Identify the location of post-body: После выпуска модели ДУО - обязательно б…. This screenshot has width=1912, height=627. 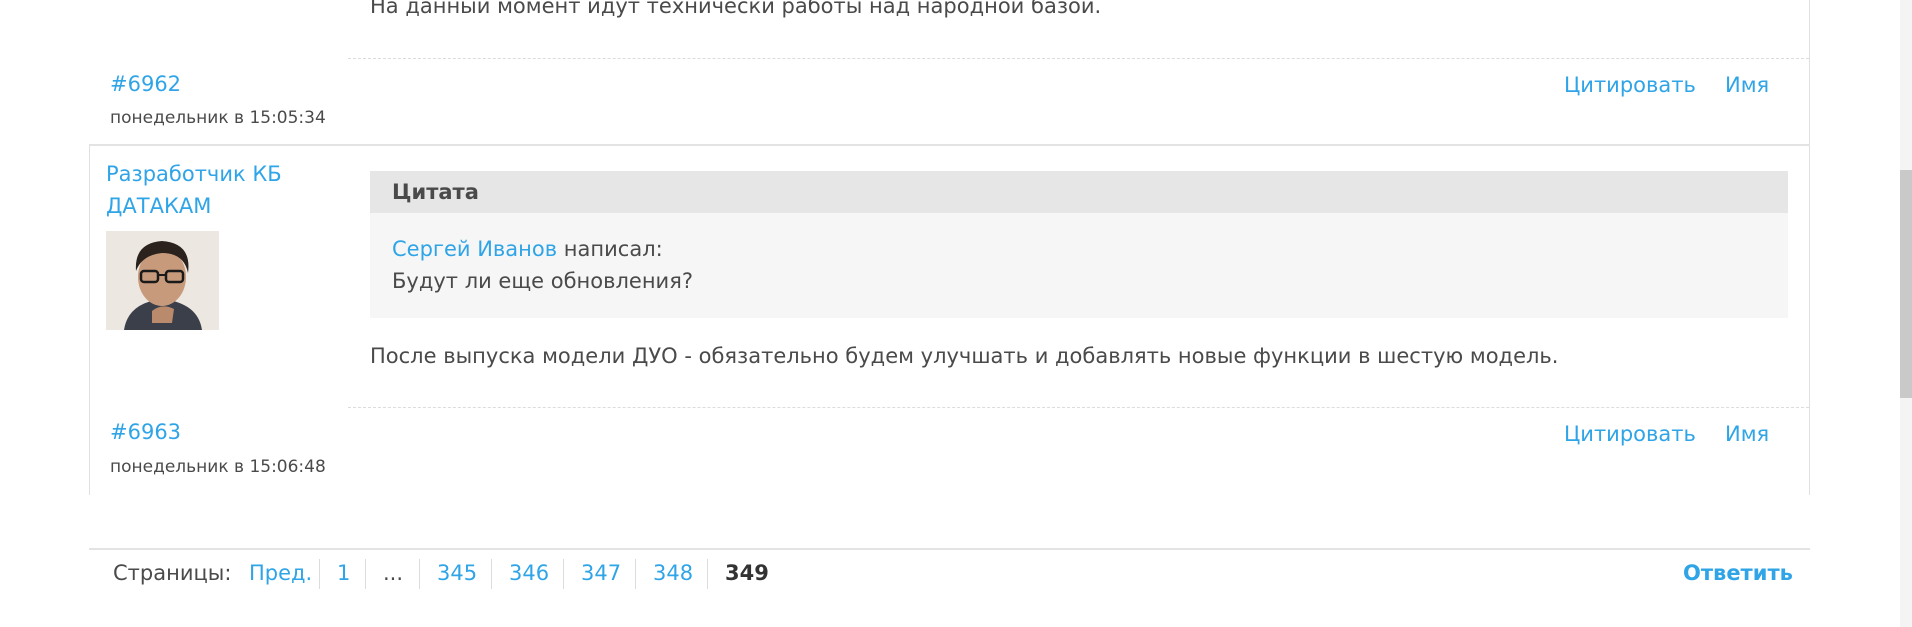
(964, 356).